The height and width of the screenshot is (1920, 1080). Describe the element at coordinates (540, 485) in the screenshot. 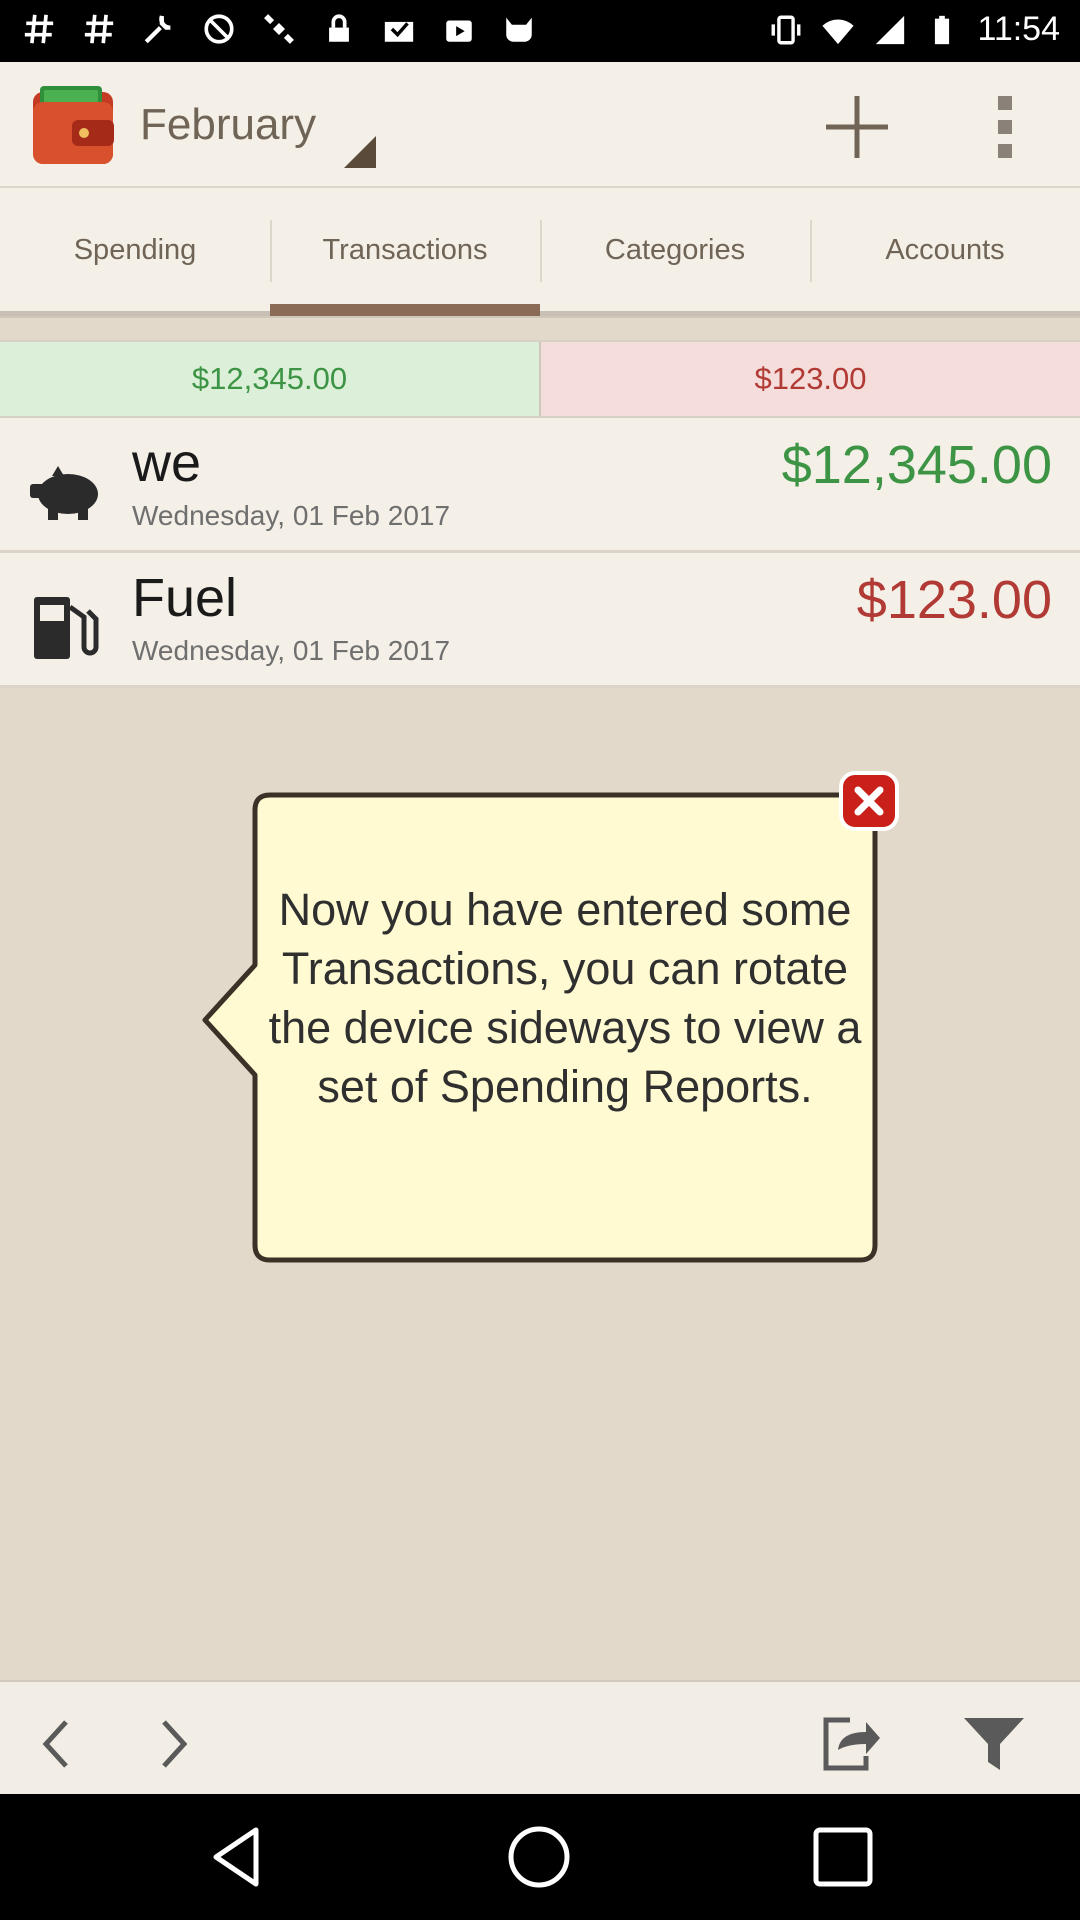

I see `transaction-row: we Wednesday, 01 Feb 2017 $12,345.00` at that location.